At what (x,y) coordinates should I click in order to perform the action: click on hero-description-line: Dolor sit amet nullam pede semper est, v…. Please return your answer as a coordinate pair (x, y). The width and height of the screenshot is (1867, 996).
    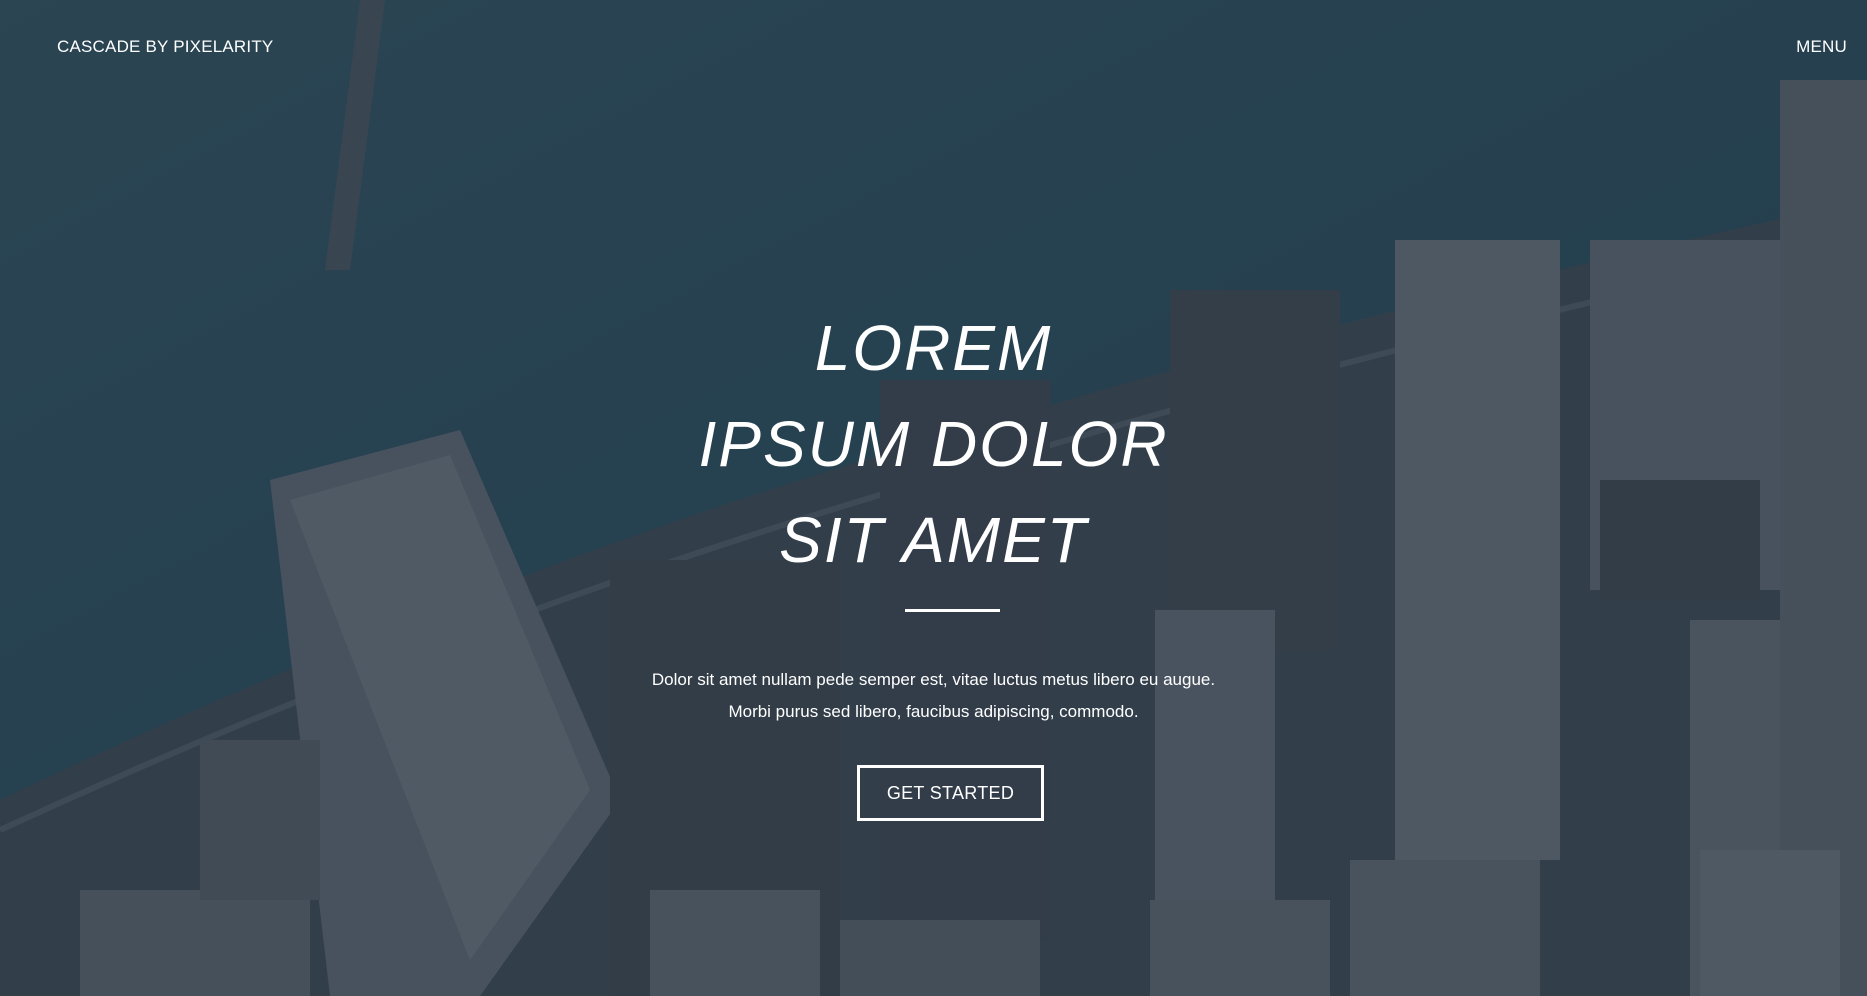
    Looking at the image, I should click on (933, 679).